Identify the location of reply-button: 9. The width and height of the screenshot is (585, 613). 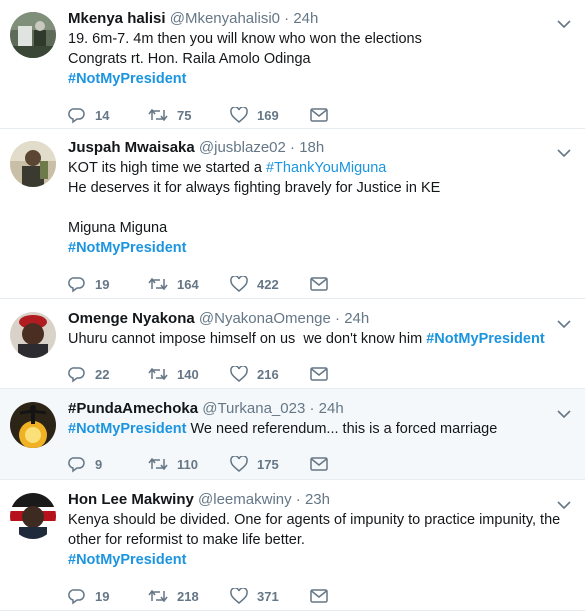
(85, 464).